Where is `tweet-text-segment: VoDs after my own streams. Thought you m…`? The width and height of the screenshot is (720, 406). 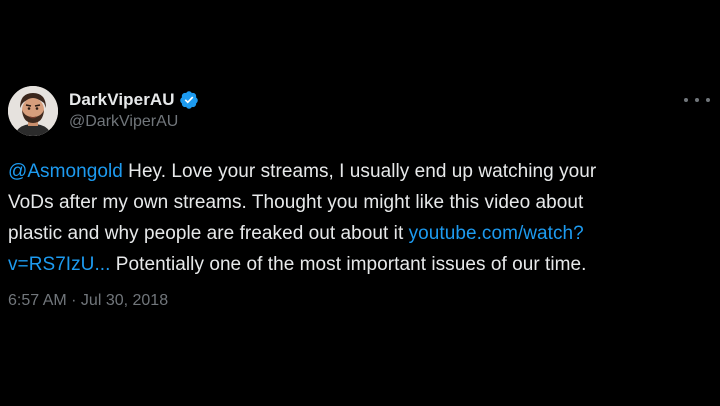 tweet-text-segment: VoDs after my own streams. Thought you m… is located at coordinates (296, 202).